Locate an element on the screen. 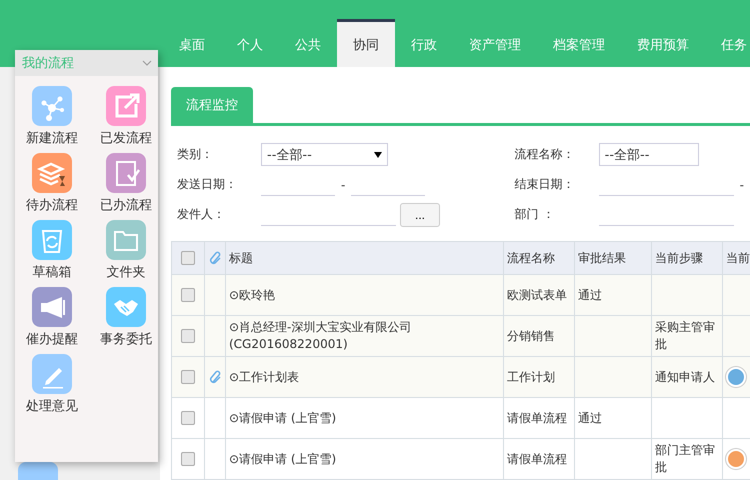  table-cell: ⊙工作计划表 is located at coordinates (365, 377).